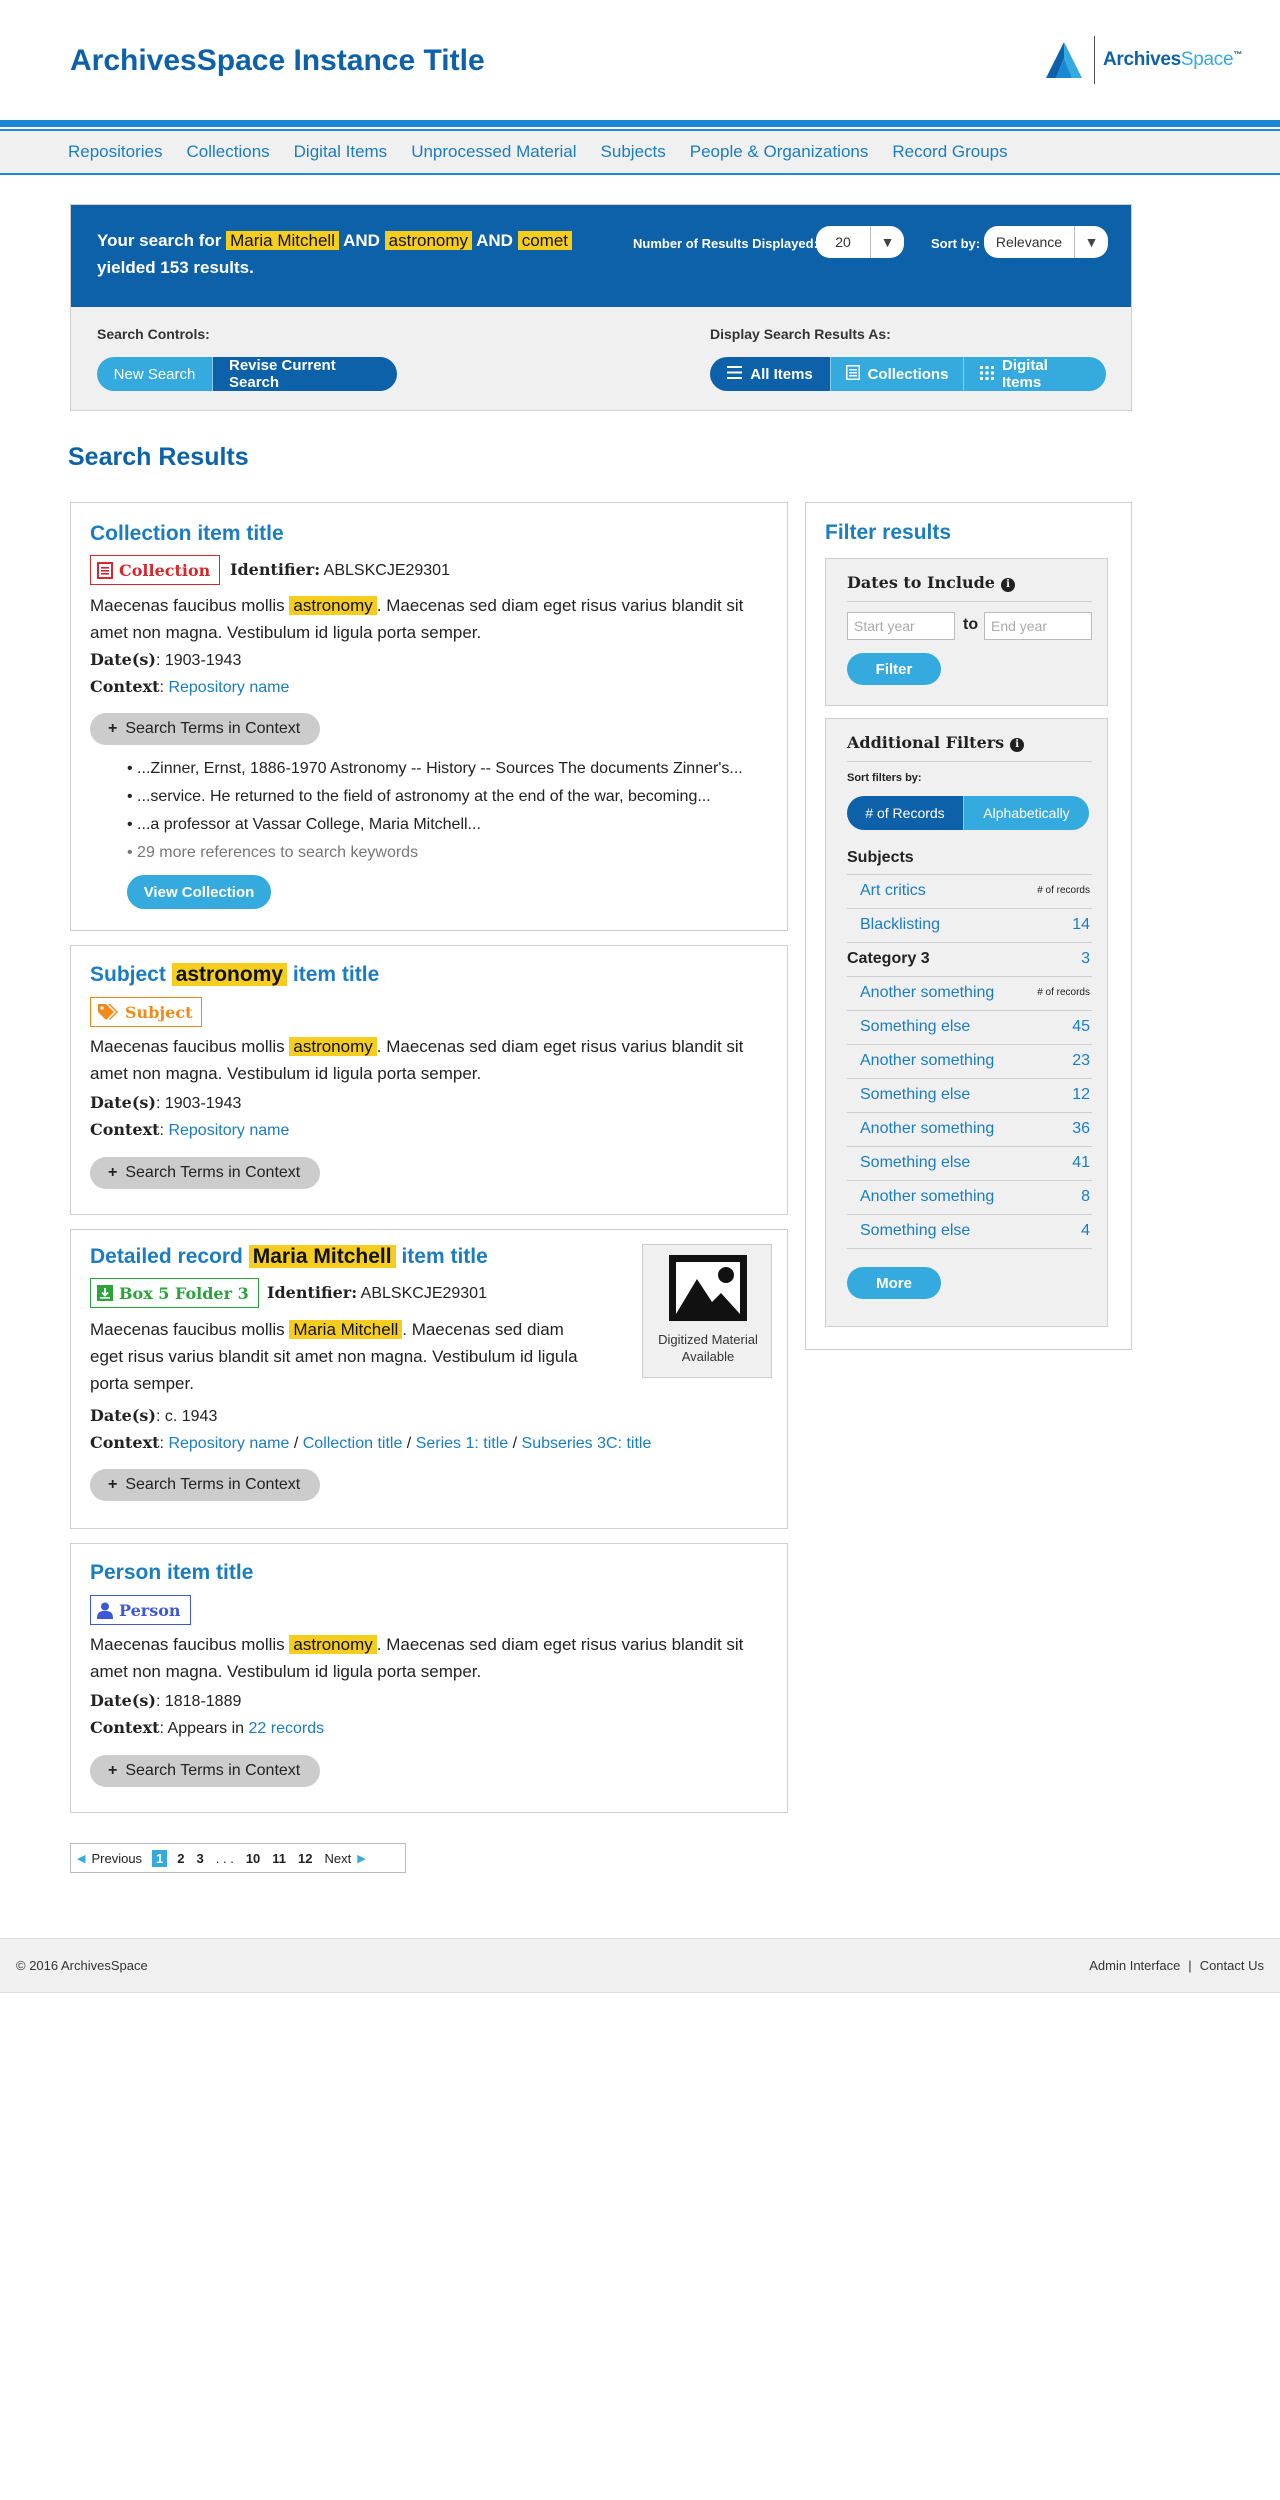 The image size is (1280, 2500). What do you see at coordinates (353, 1443) in the screenshot?
I see `context-link-collection: Collection title` at bounding box center [353, 1443].